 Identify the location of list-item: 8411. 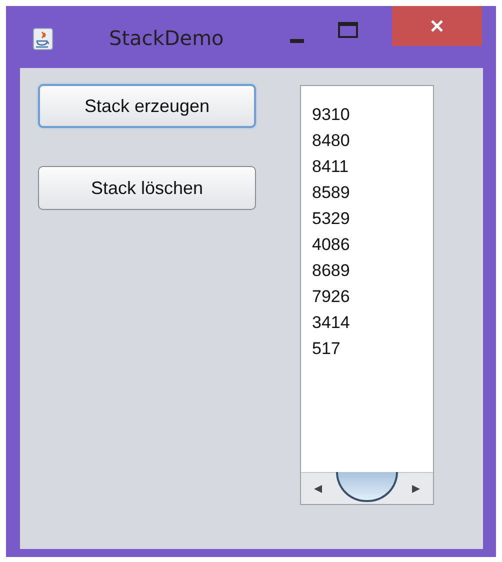
(372, 167).